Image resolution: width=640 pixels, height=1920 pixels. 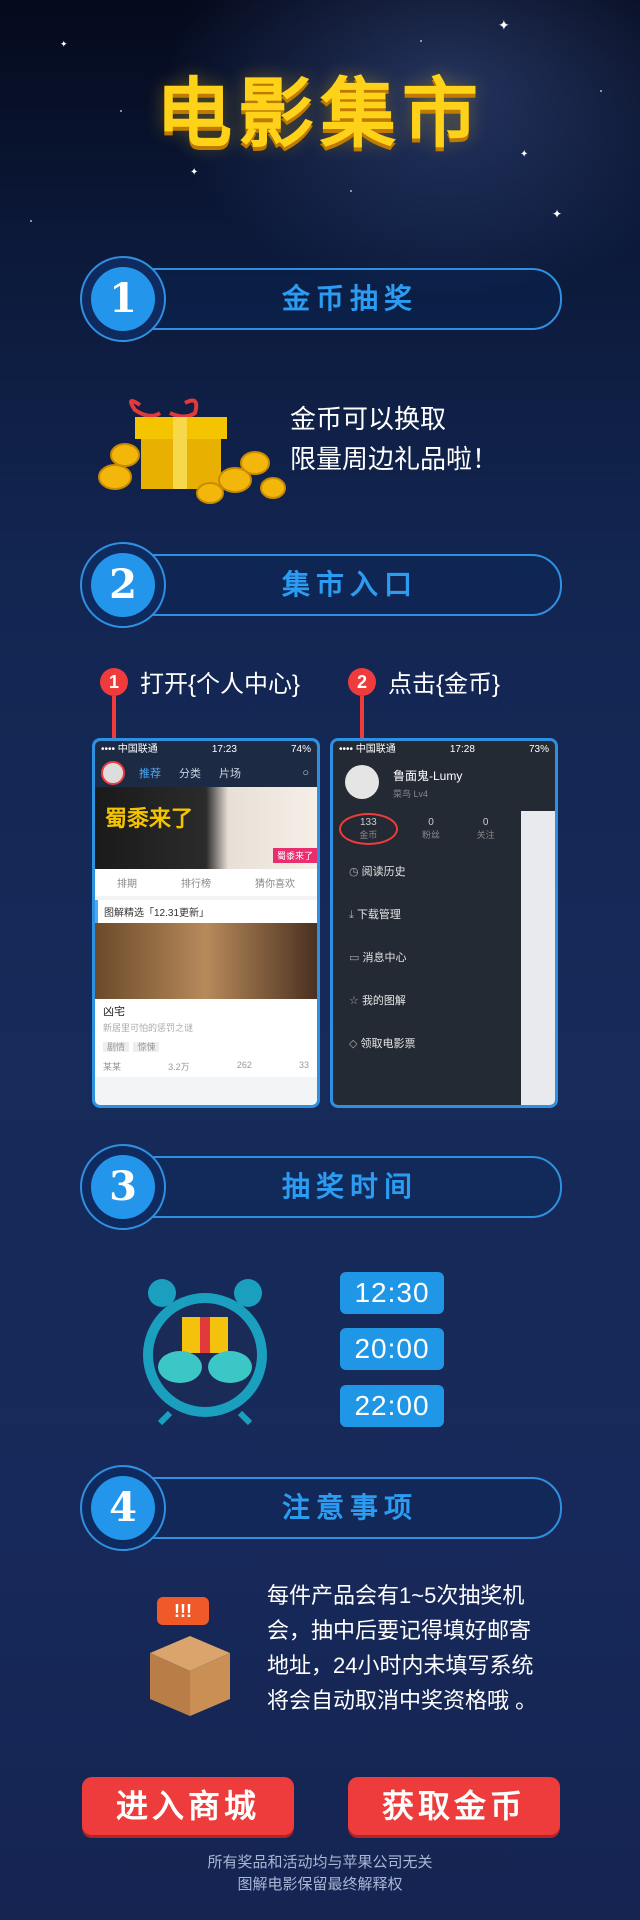 What do you see at coordinates (383, 1001) in the screenshot?
I see `menu-item-label: 我的图解` at bounding box center [383, 1001].